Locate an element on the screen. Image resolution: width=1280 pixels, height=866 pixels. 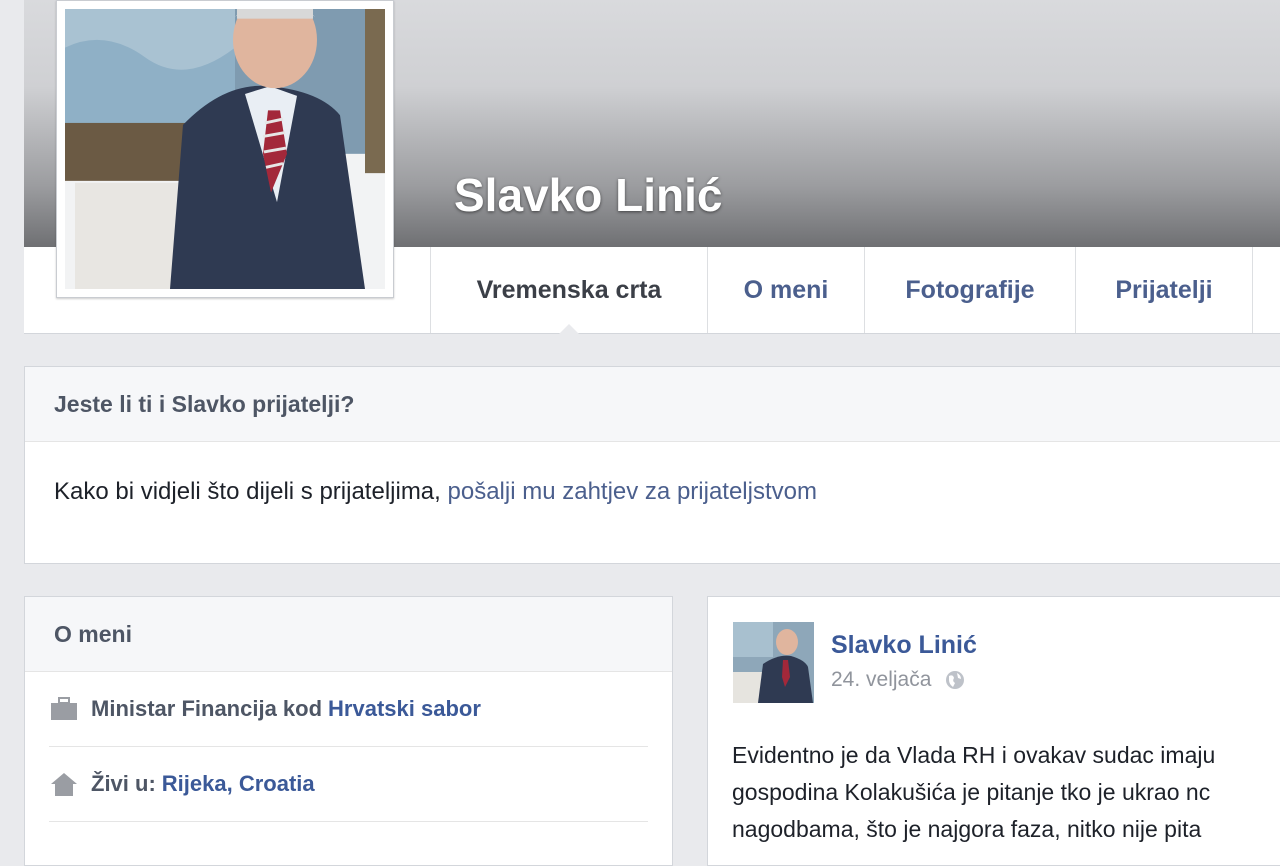
post-timestamp: 24. veljača is located at coordinates (898, 680).